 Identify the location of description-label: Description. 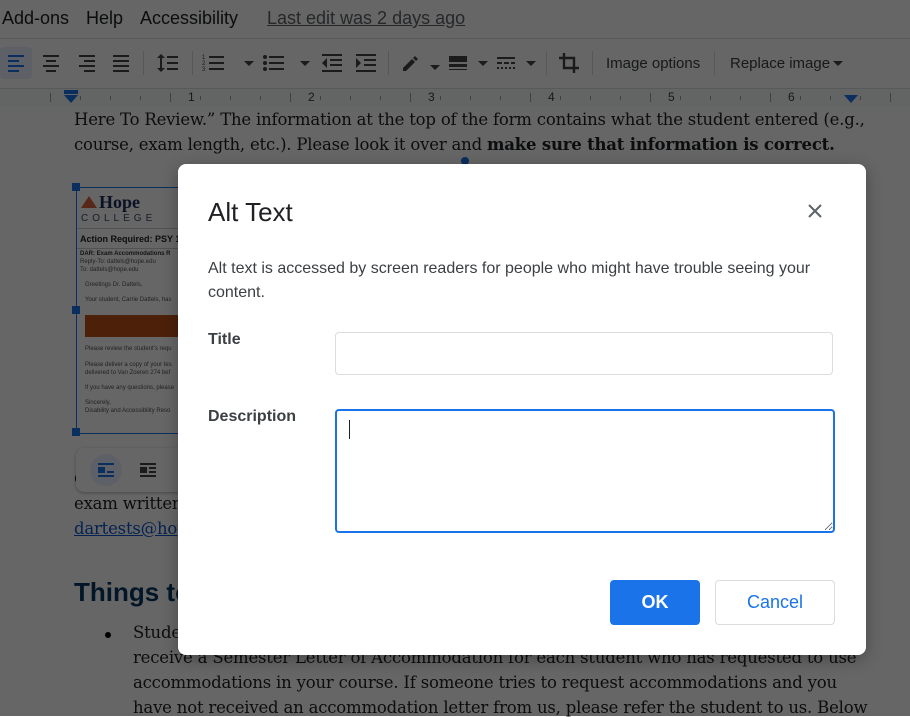
(252, 416).